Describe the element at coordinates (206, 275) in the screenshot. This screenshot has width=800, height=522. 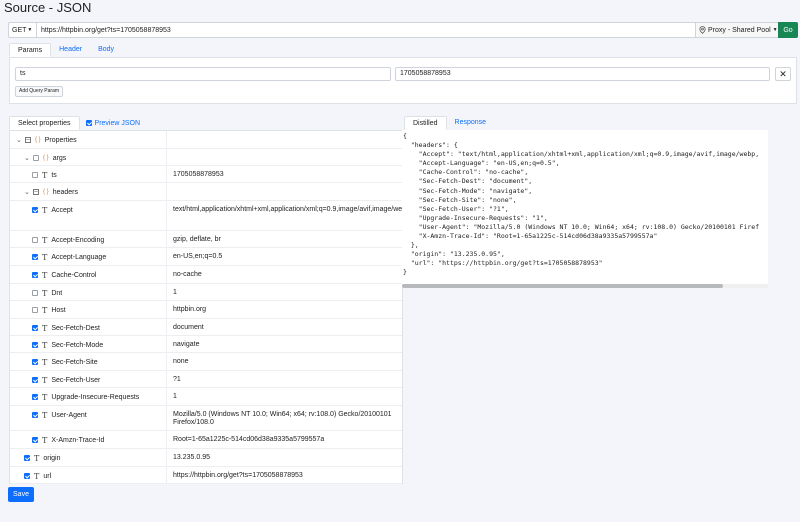
I see `tree-row: T Cache-Control no-cache` at that location.